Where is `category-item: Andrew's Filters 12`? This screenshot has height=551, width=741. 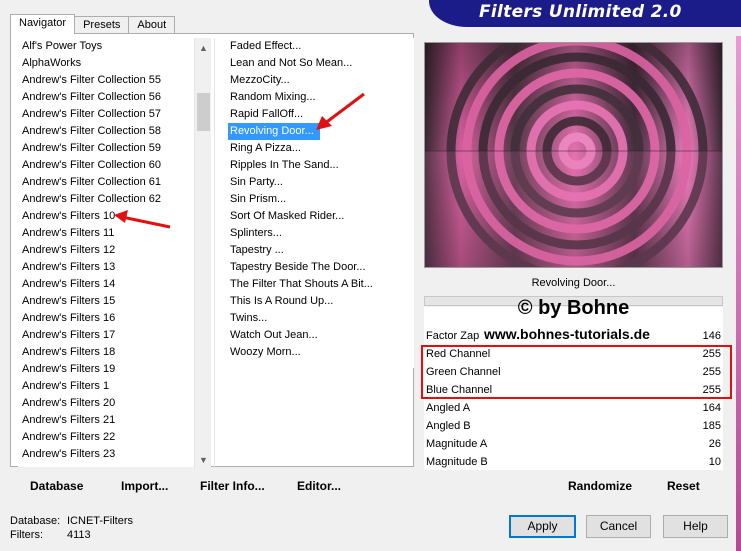 category-item: Andrew's Filters 12 is located at coordinates (106, 250).